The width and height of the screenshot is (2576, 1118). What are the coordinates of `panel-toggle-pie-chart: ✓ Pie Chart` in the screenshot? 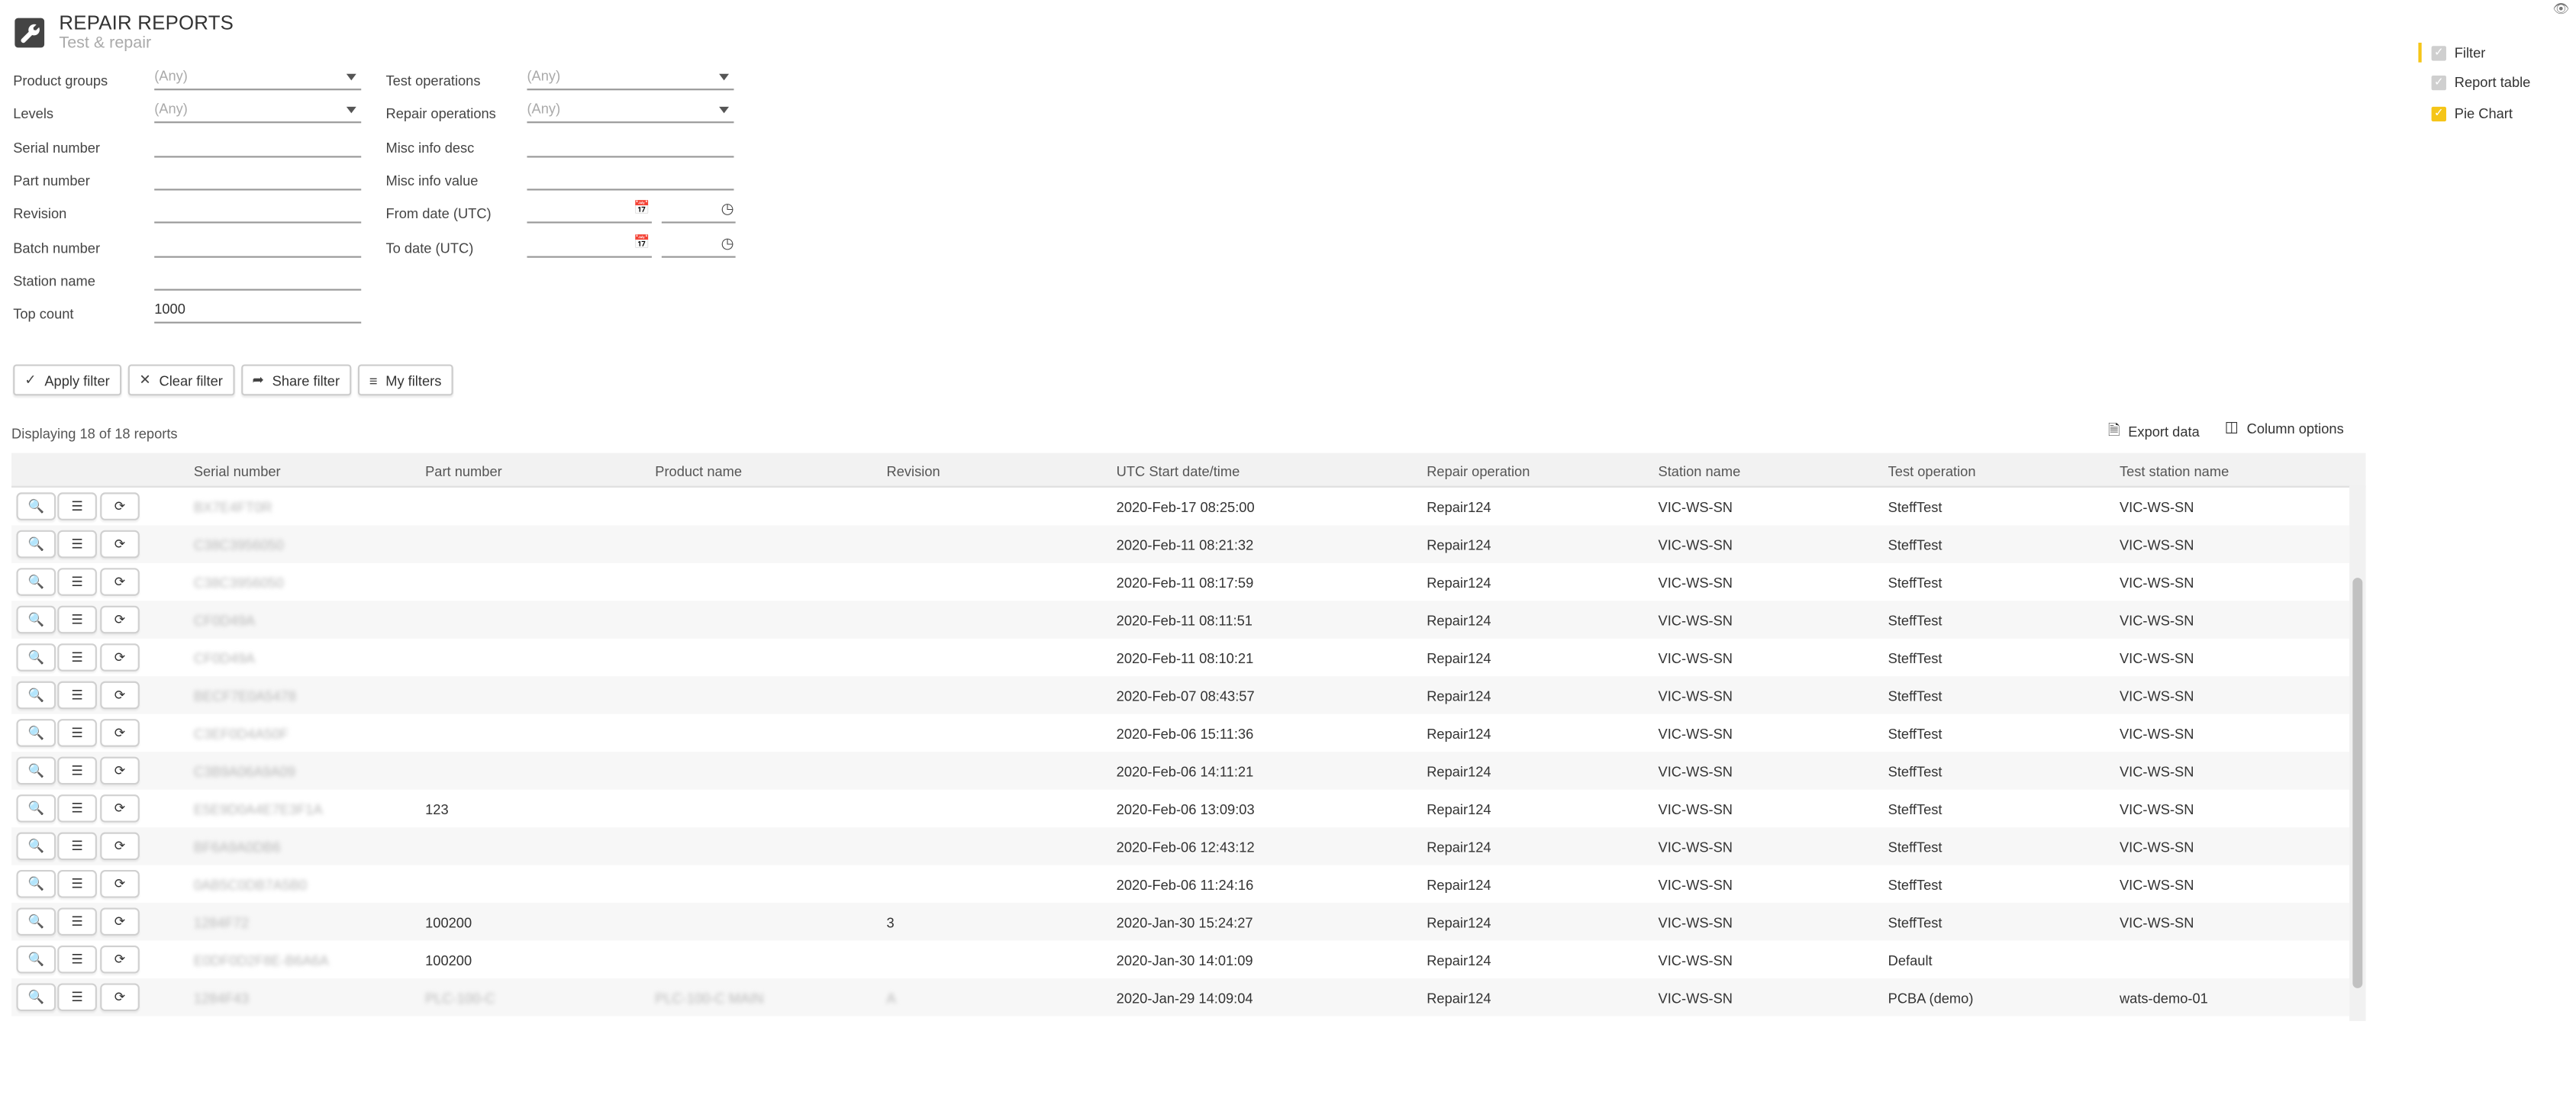 It's located at (2465, 114).